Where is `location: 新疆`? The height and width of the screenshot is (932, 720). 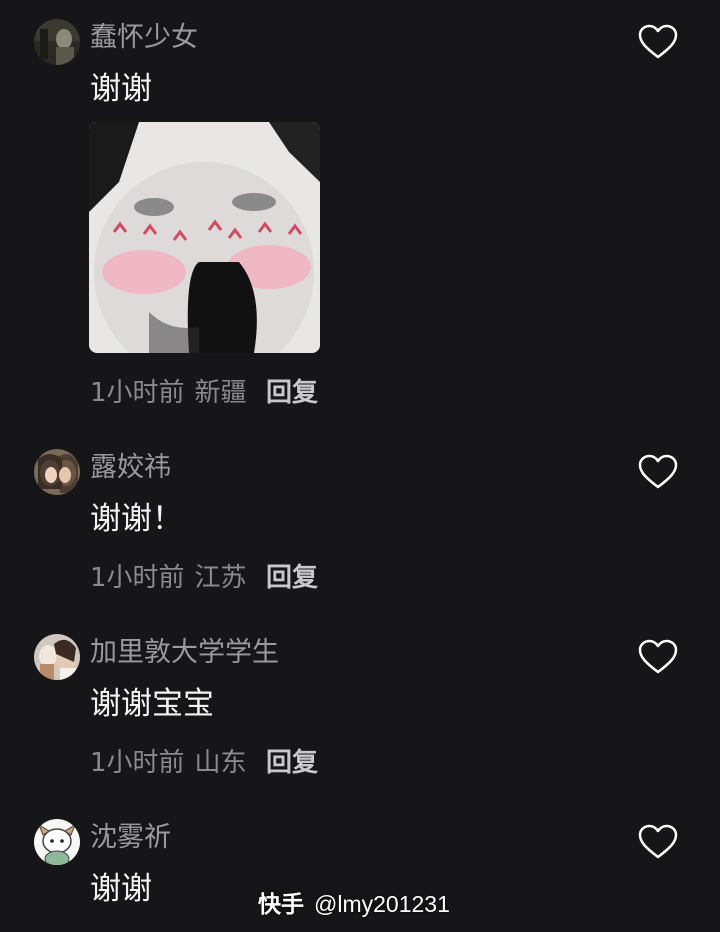
location: 新疆 is located at coordinates (220, 393).